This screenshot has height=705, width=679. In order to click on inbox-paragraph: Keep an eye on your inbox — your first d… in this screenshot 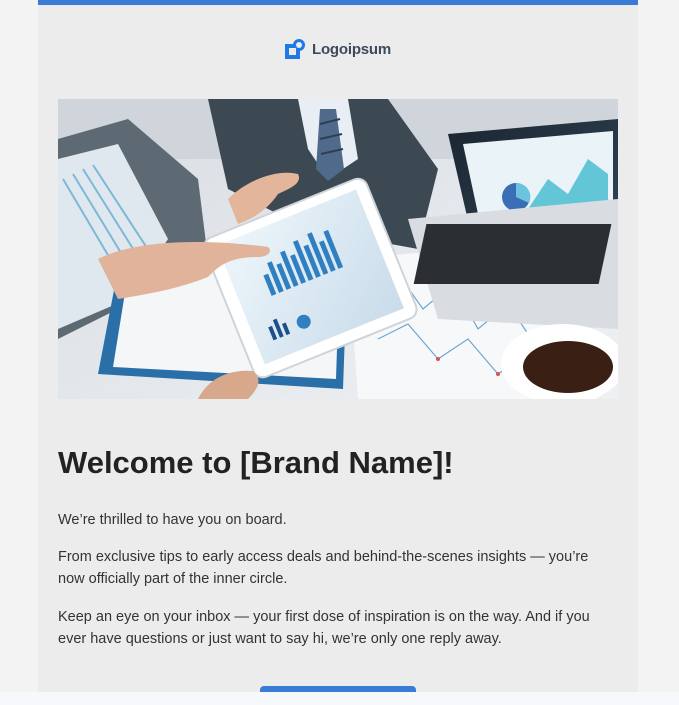, I will do `click(324, 628)`.